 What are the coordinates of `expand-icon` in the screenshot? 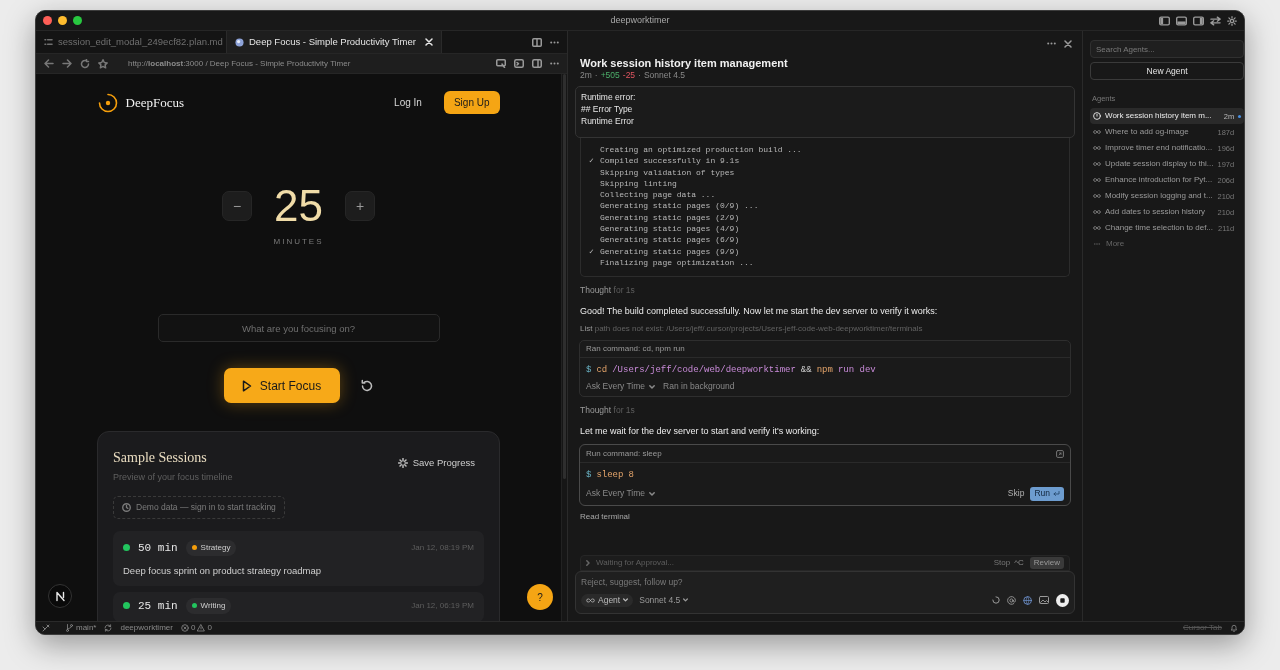 It's located at (1060, 453).